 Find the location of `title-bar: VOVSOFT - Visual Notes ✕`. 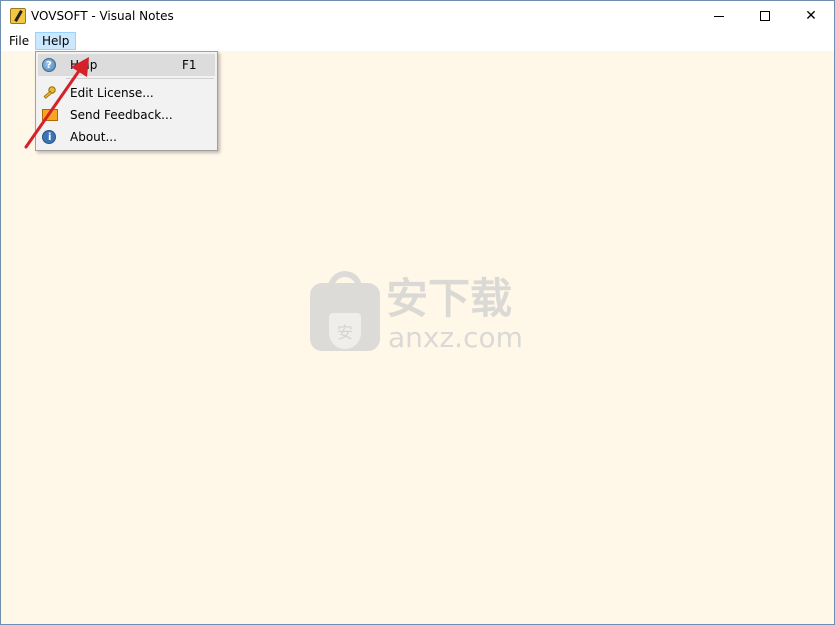

title-bar: VOVSOFT - Visual Notes ✕ is located at coordinates (417, 16).